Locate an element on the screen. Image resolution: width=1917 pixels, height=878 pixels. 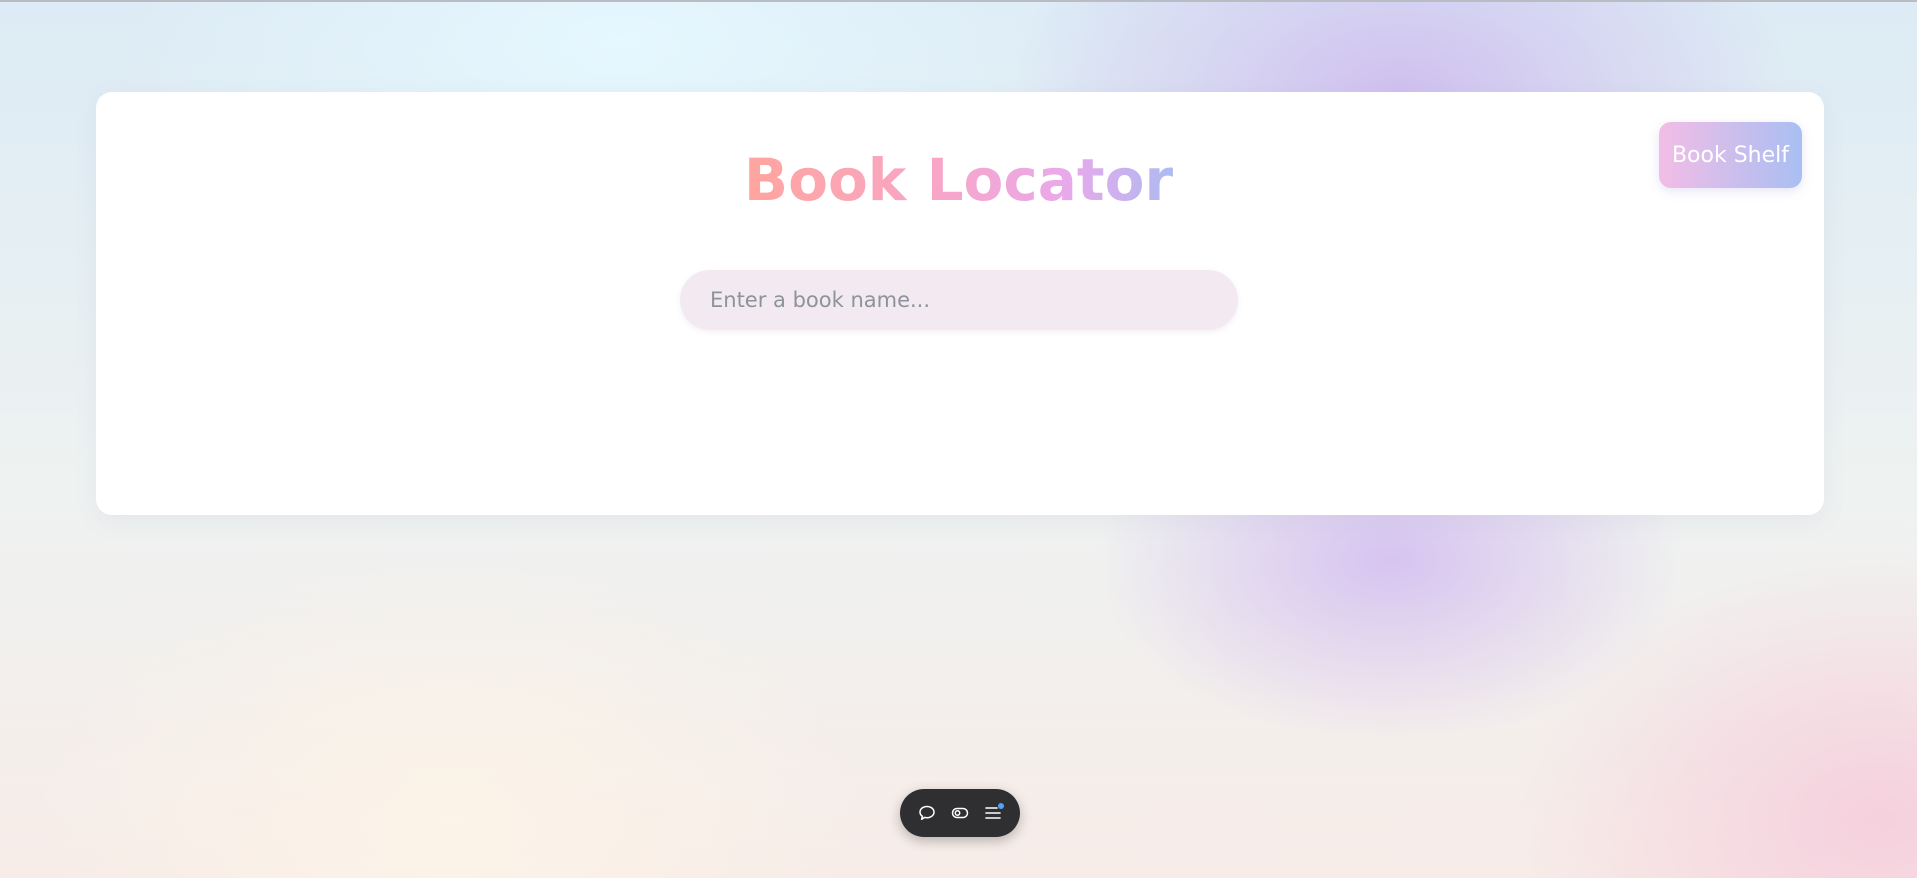
book-search-input is located at coordinates (959, 300).